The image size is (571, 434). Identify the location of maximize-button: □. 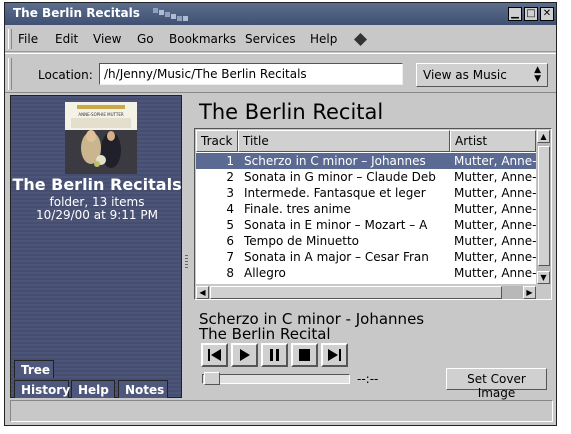
(531, 14).